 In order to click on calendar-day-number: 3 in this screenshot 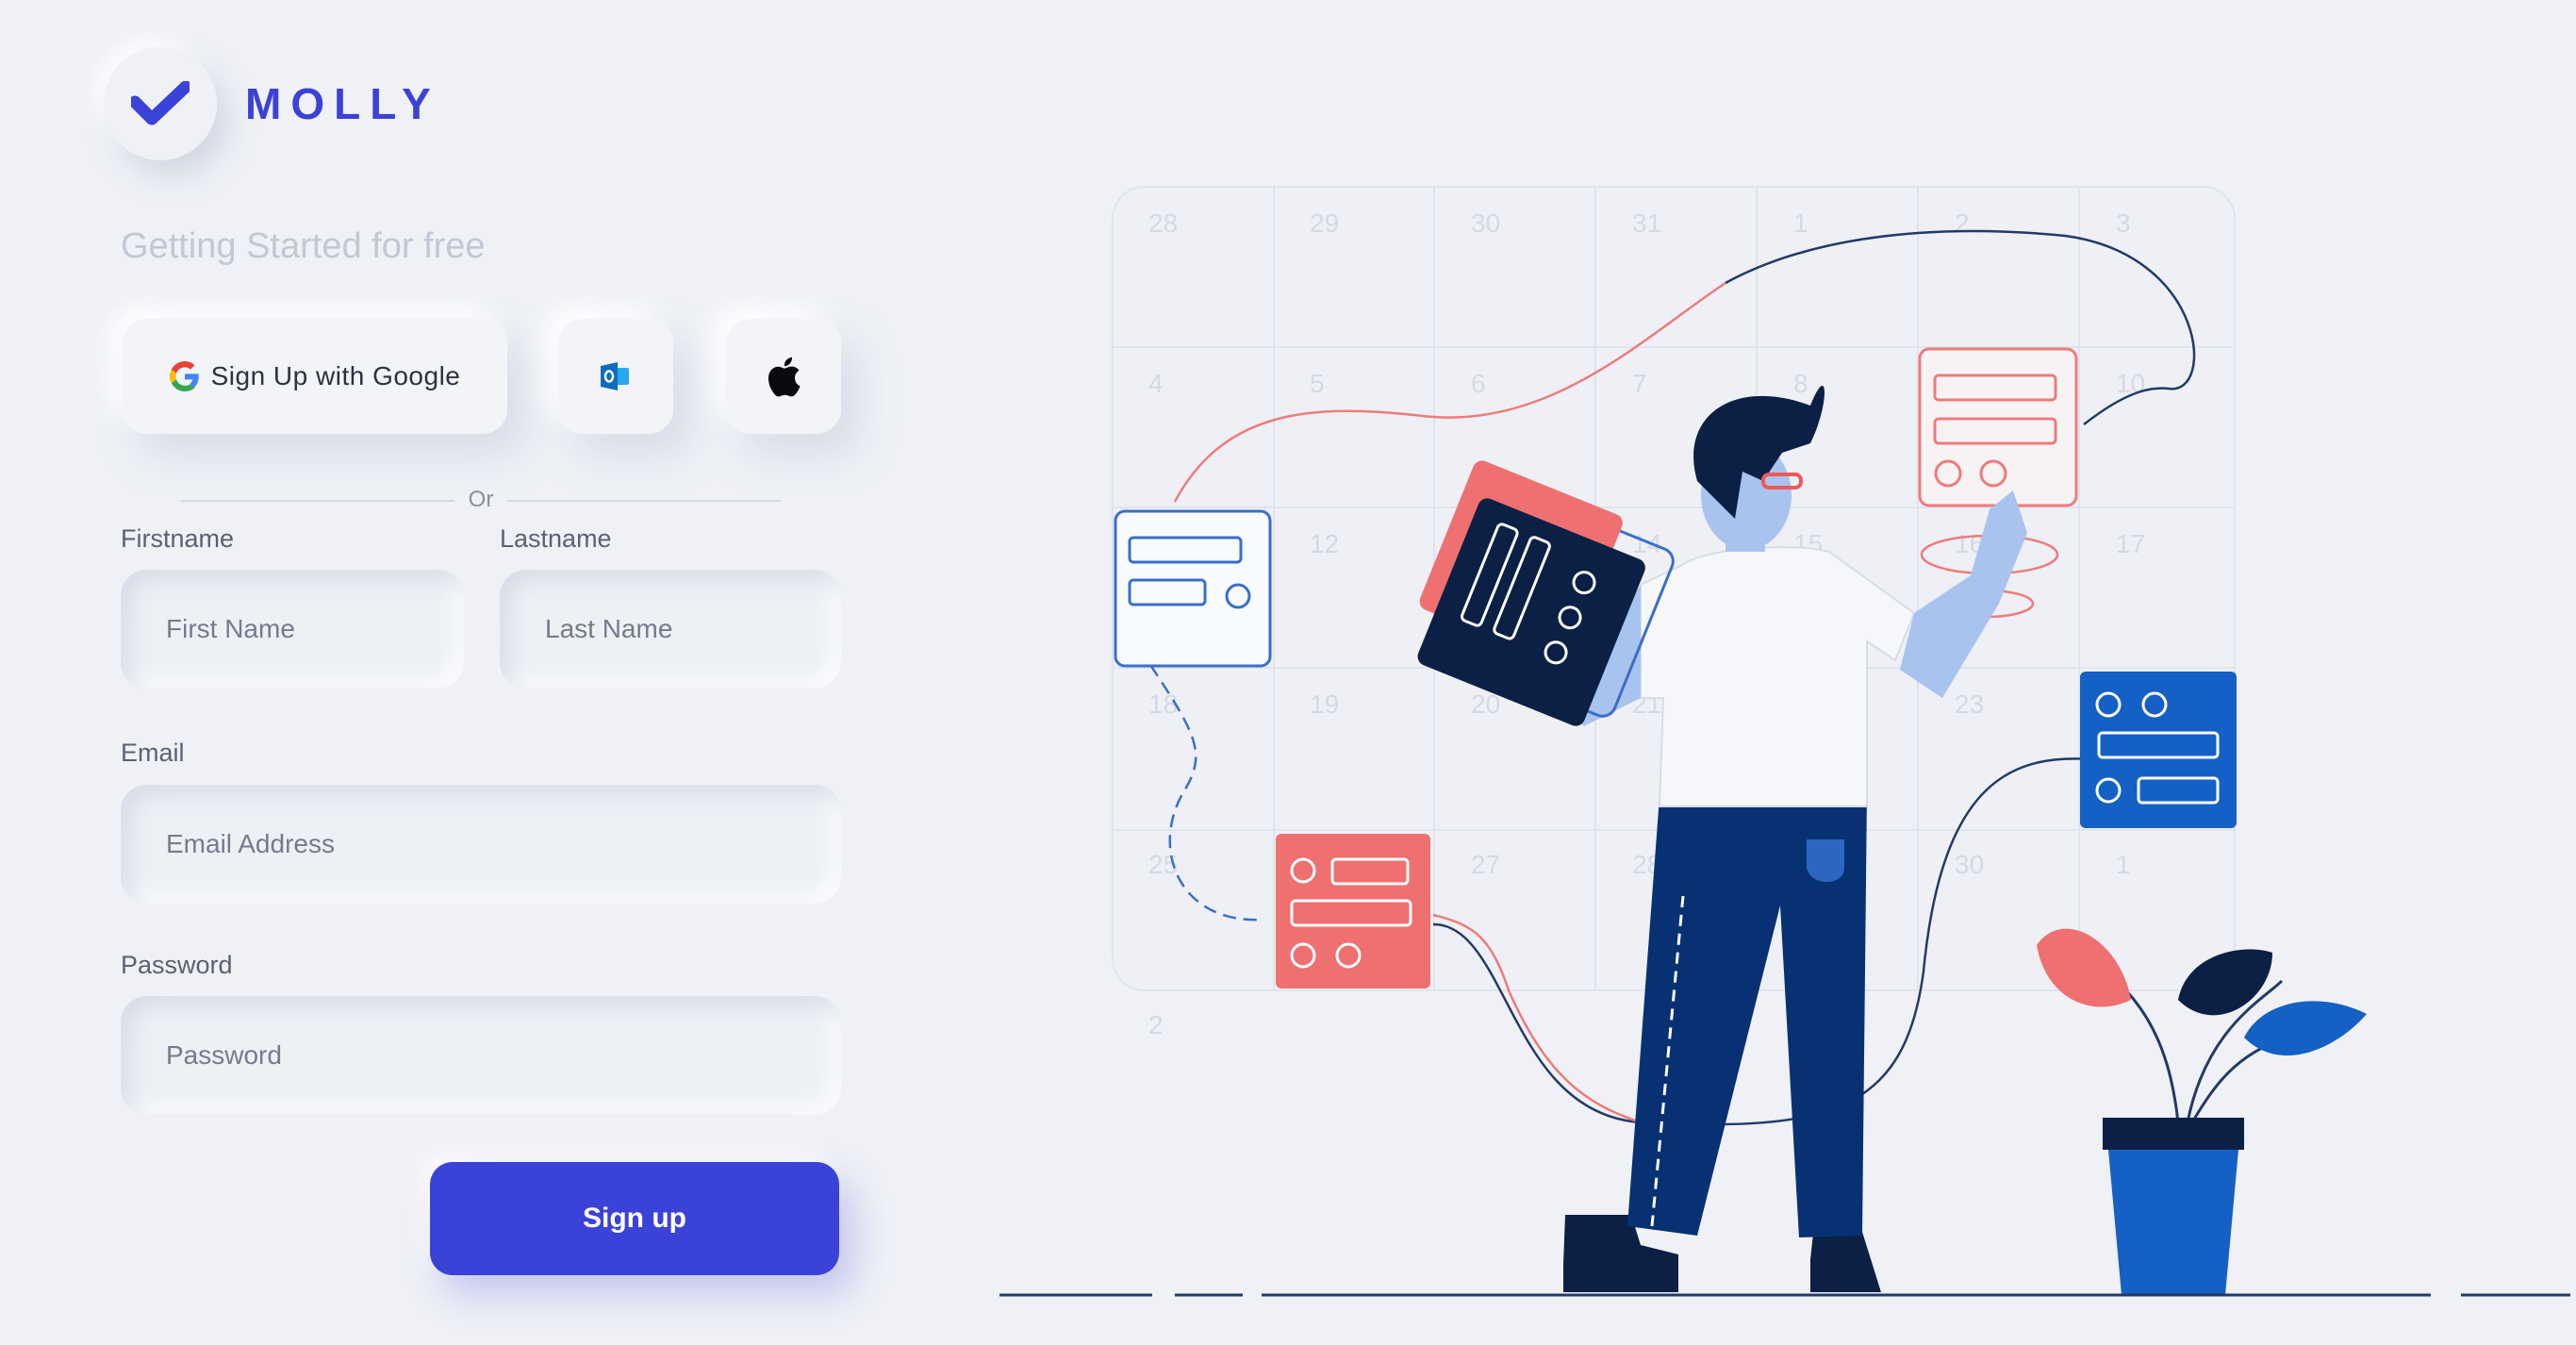, I will do `click(2123, 223)`.